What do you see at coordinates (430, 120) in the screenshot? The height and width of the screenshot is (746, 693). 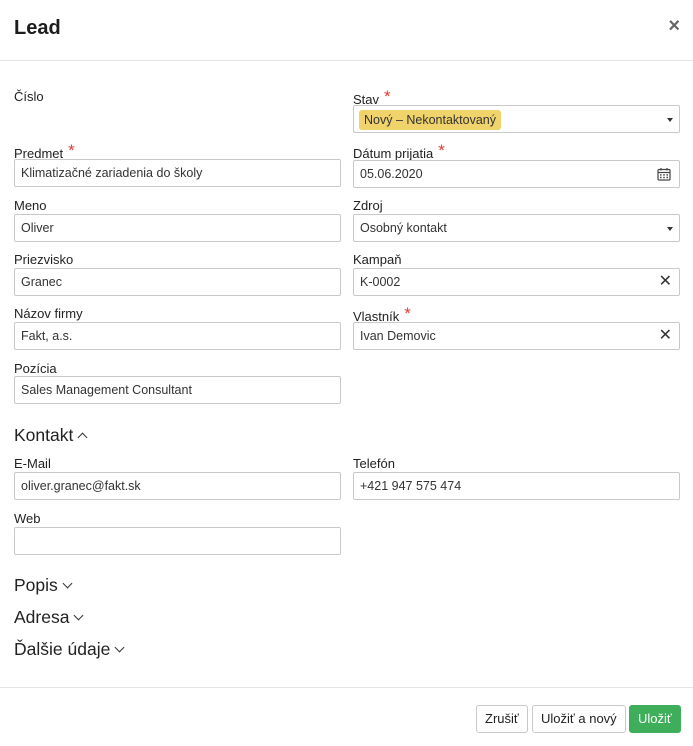 I see `status-badge: Nový – Nekontaktovaný` at bounding box center [430, 120].